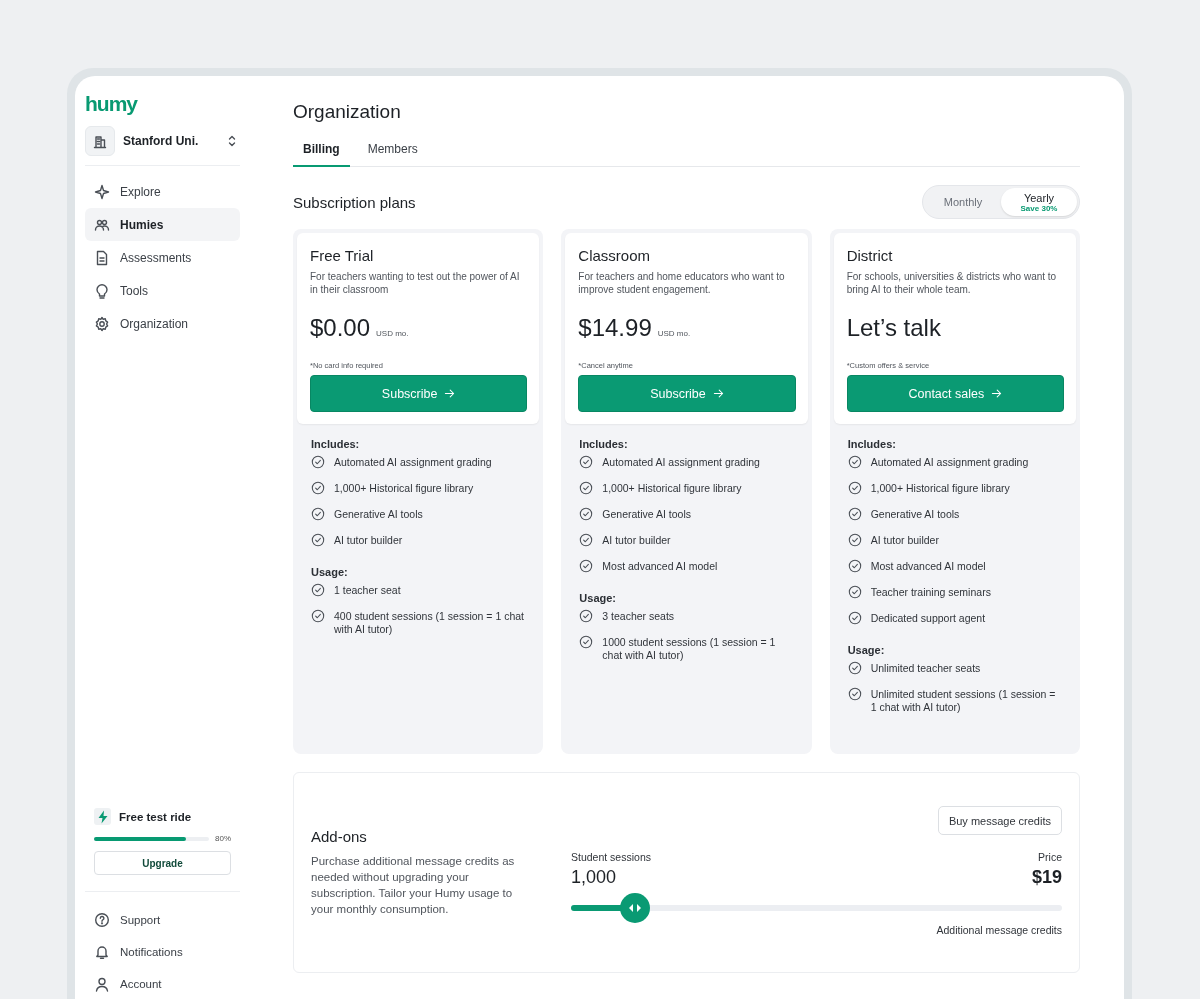 Image resolution: width=1200 pixels, height=999 pixels. Describe the element at coordinates (162, 191) in the screenshot. I see `nav-item: Explore` at that location.